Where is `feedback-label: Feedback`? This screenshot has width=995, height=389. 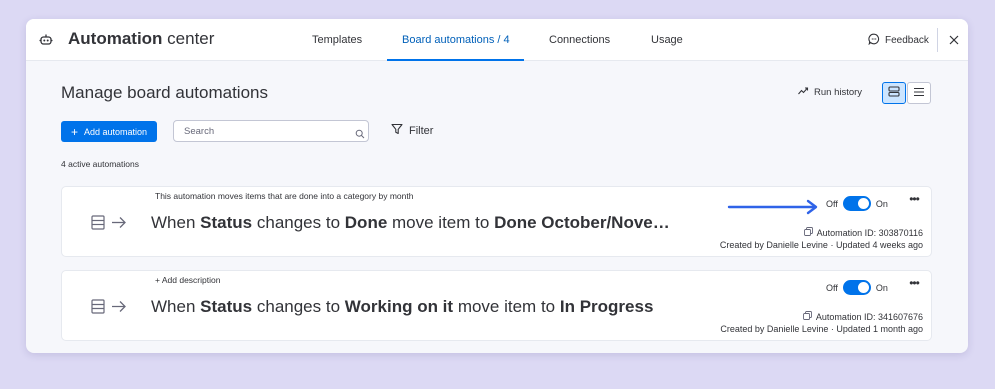 feedback-label: Feedback is located at coordinates (907, 40).